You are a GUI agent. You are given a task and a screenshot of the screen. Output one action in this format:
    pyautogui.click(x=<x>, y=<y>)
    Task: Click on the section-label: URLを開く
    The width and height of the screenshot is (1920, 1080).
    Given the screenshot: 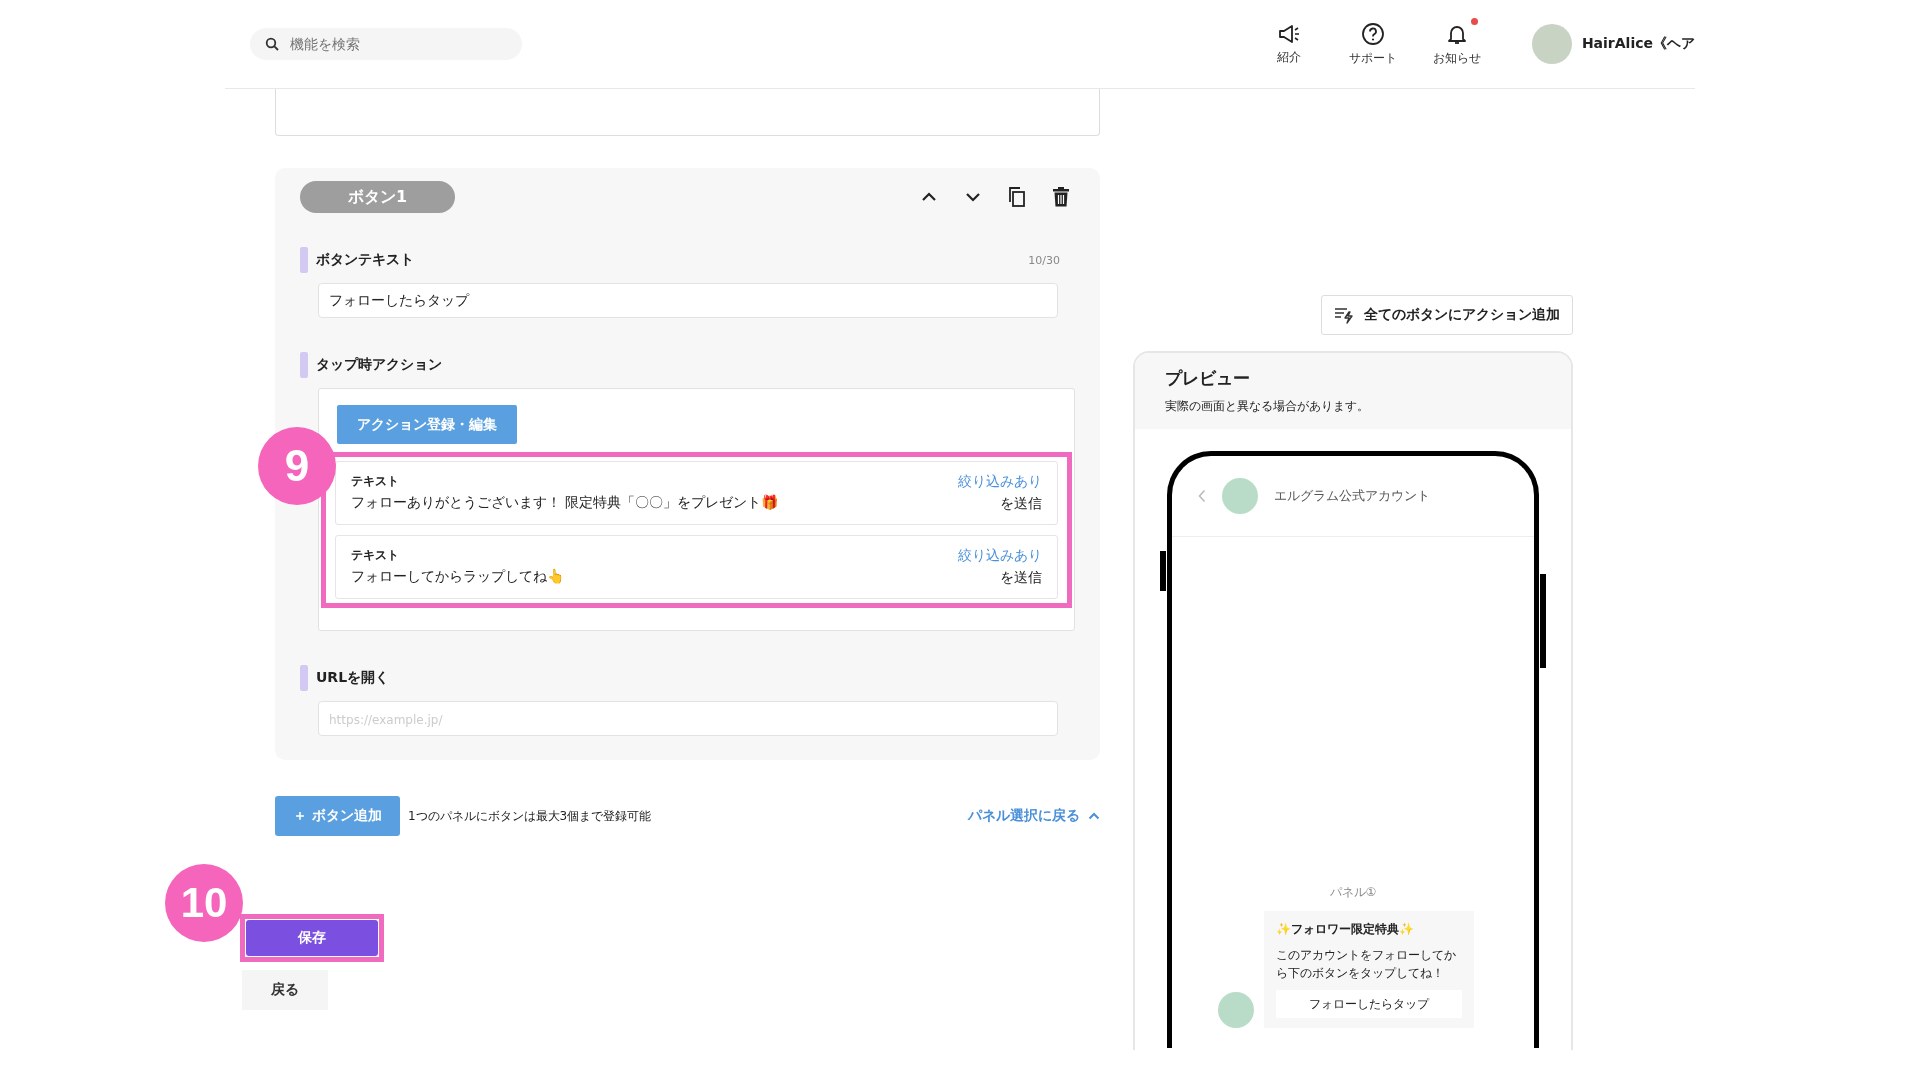 What is the action you would take?
    pyautogui.click(x=353, y=678)
    